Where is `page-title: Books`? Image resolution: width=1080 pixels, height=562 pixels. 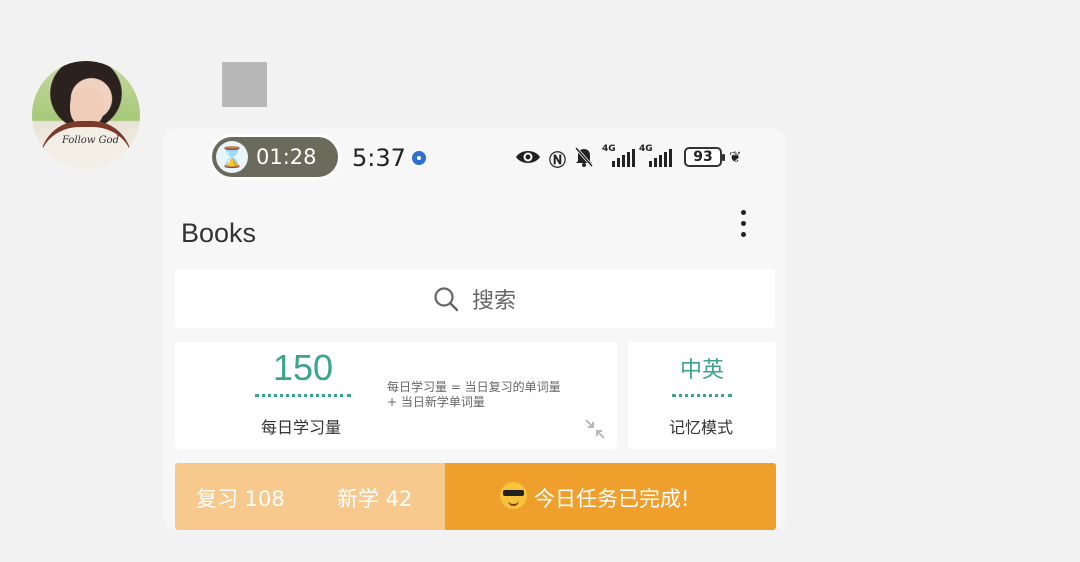
page-title: Books is located at coordinates (219, 233).